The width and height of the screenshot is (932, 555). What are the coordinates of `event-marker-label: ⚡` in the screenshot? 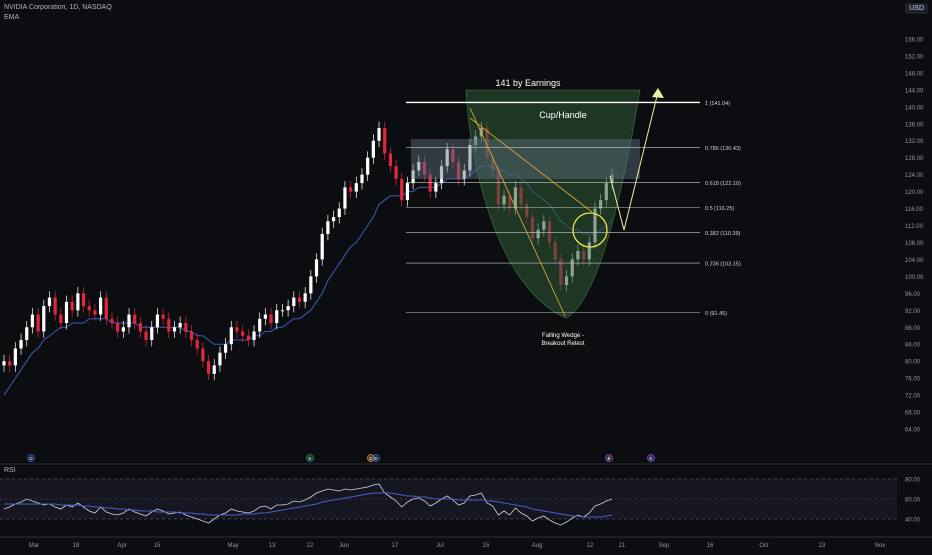 It's located at (609, 458).